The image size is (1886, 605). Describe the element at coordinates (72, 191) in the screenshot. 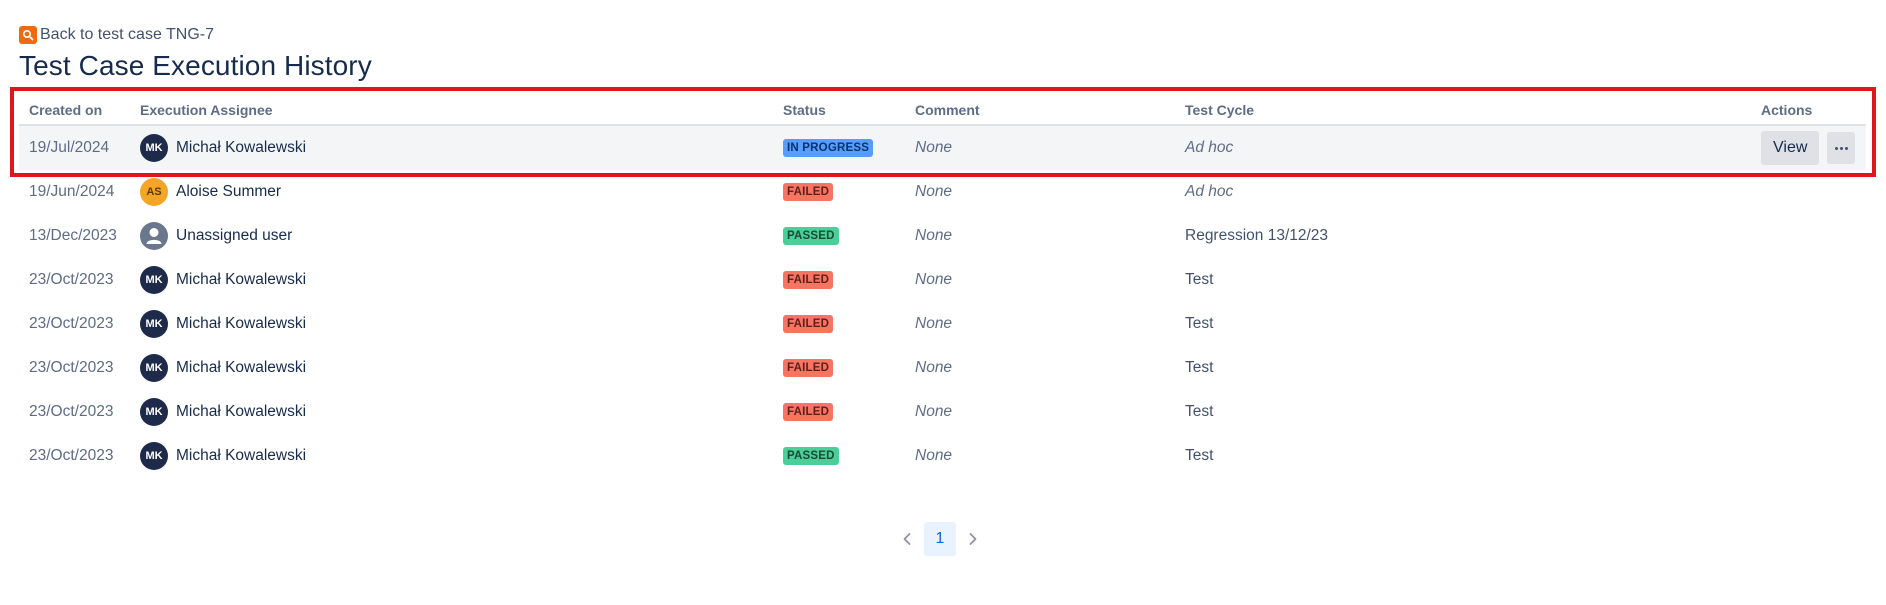

I see `created-on: 19/Jun/2024` at that location.